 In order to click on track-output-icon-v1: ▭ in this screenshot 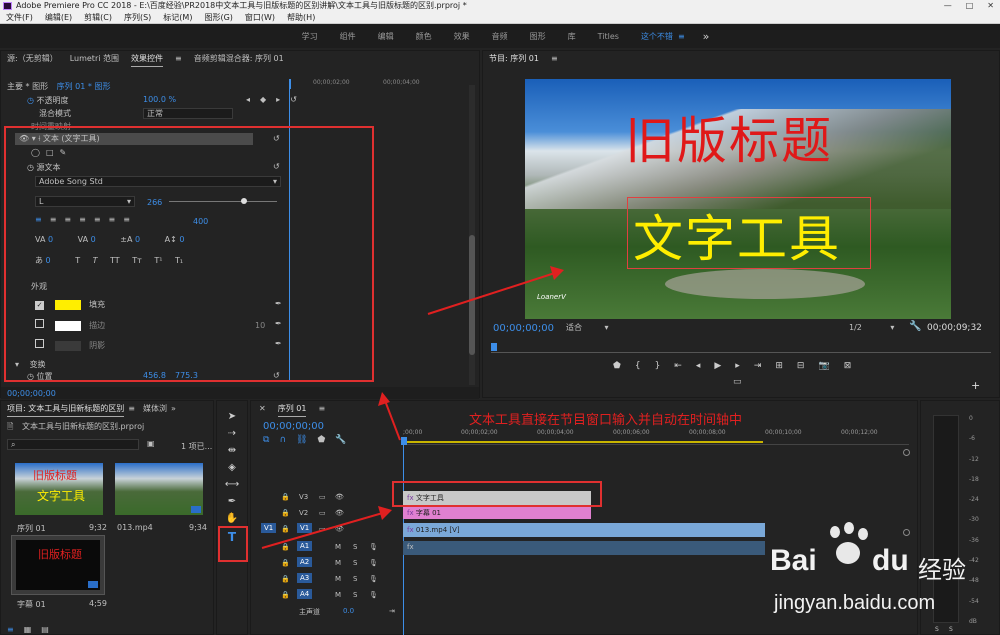, I will do `click(322, 529)`.